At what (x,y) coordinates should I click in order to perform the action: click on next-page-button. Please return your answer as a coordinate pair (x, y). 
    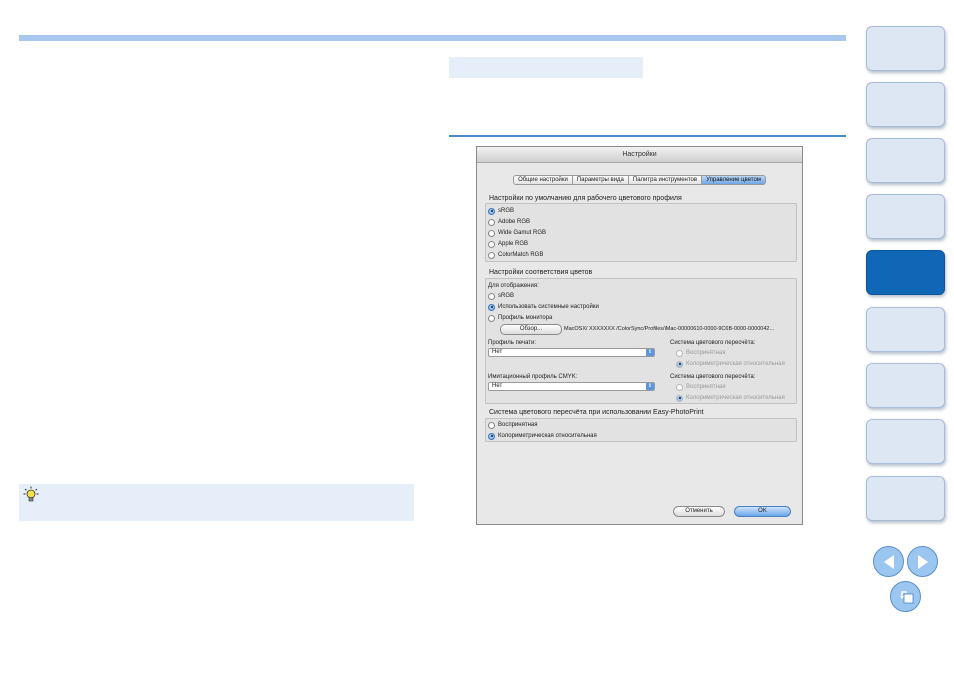
    Looking at the image, I should click on (922, 561).